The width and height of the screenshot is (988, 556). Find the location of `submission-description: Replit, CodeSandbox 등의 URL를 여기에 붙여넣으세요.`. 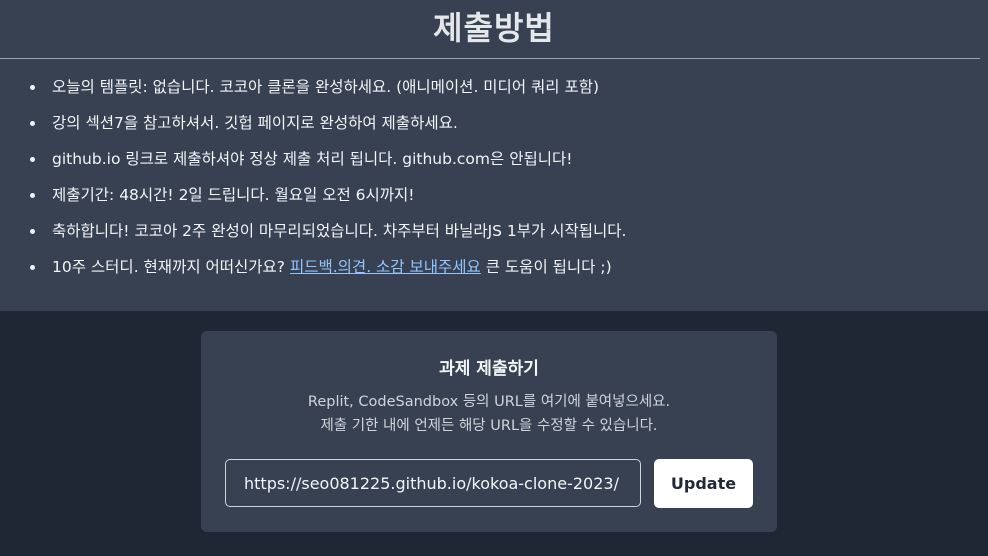

submission-description: Replit, CodeSandbox 등의 URL를 여기에 붙여넣으세요. is located at coordinates (489, 402).